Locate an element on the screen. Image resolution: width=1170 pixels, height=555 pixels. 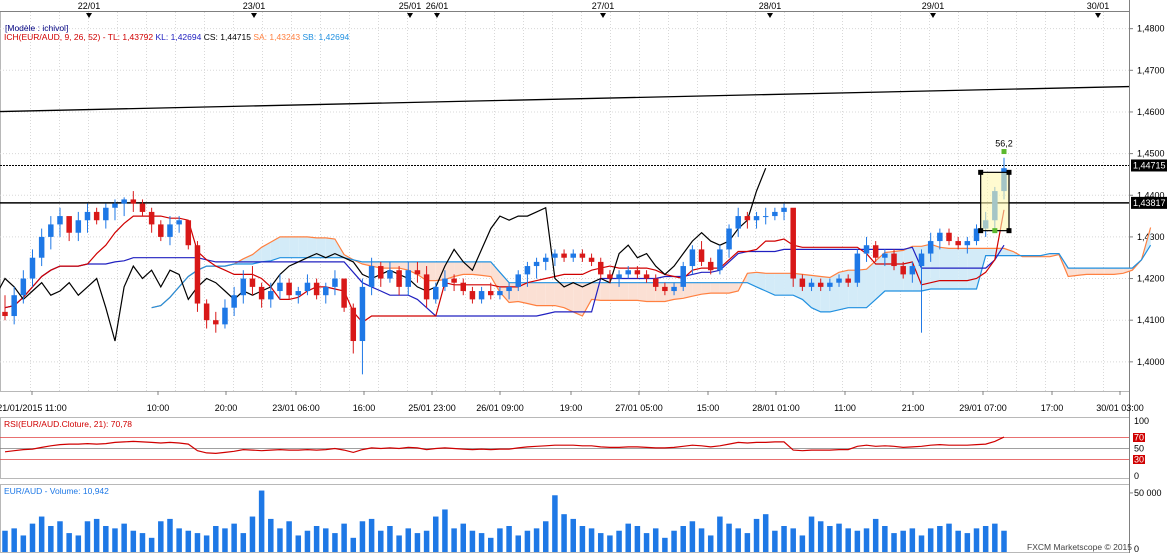
top-date-label: 27/01 is located at coordinates (603, 6).